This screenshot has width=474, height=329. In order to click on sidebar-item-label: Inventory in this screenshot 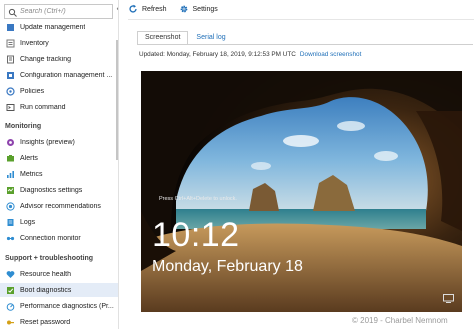, I will do `click(34, 43)`.